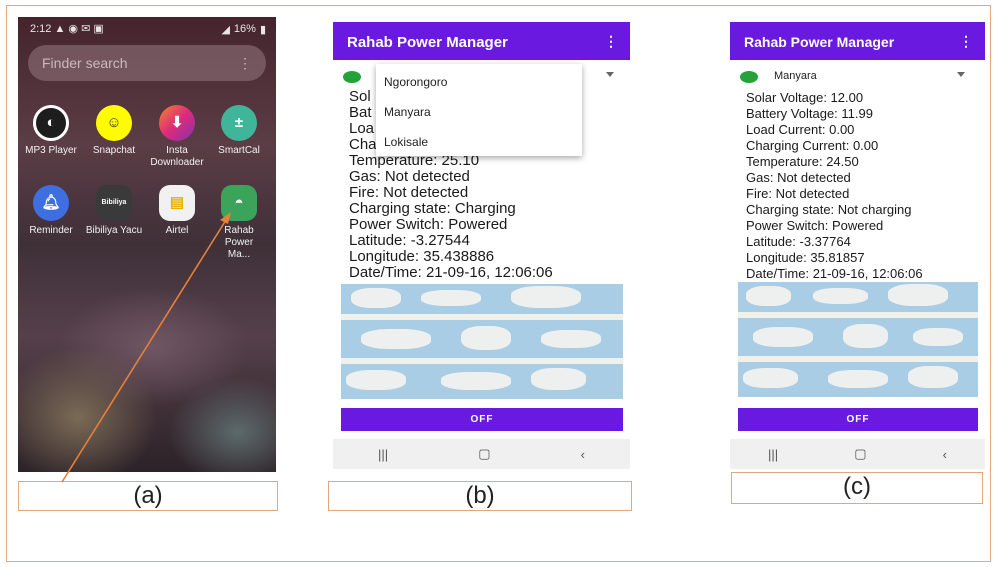  Describe the element at coordinates (146, 347) in the screenshot. I see `pointer-arrow` at that location.